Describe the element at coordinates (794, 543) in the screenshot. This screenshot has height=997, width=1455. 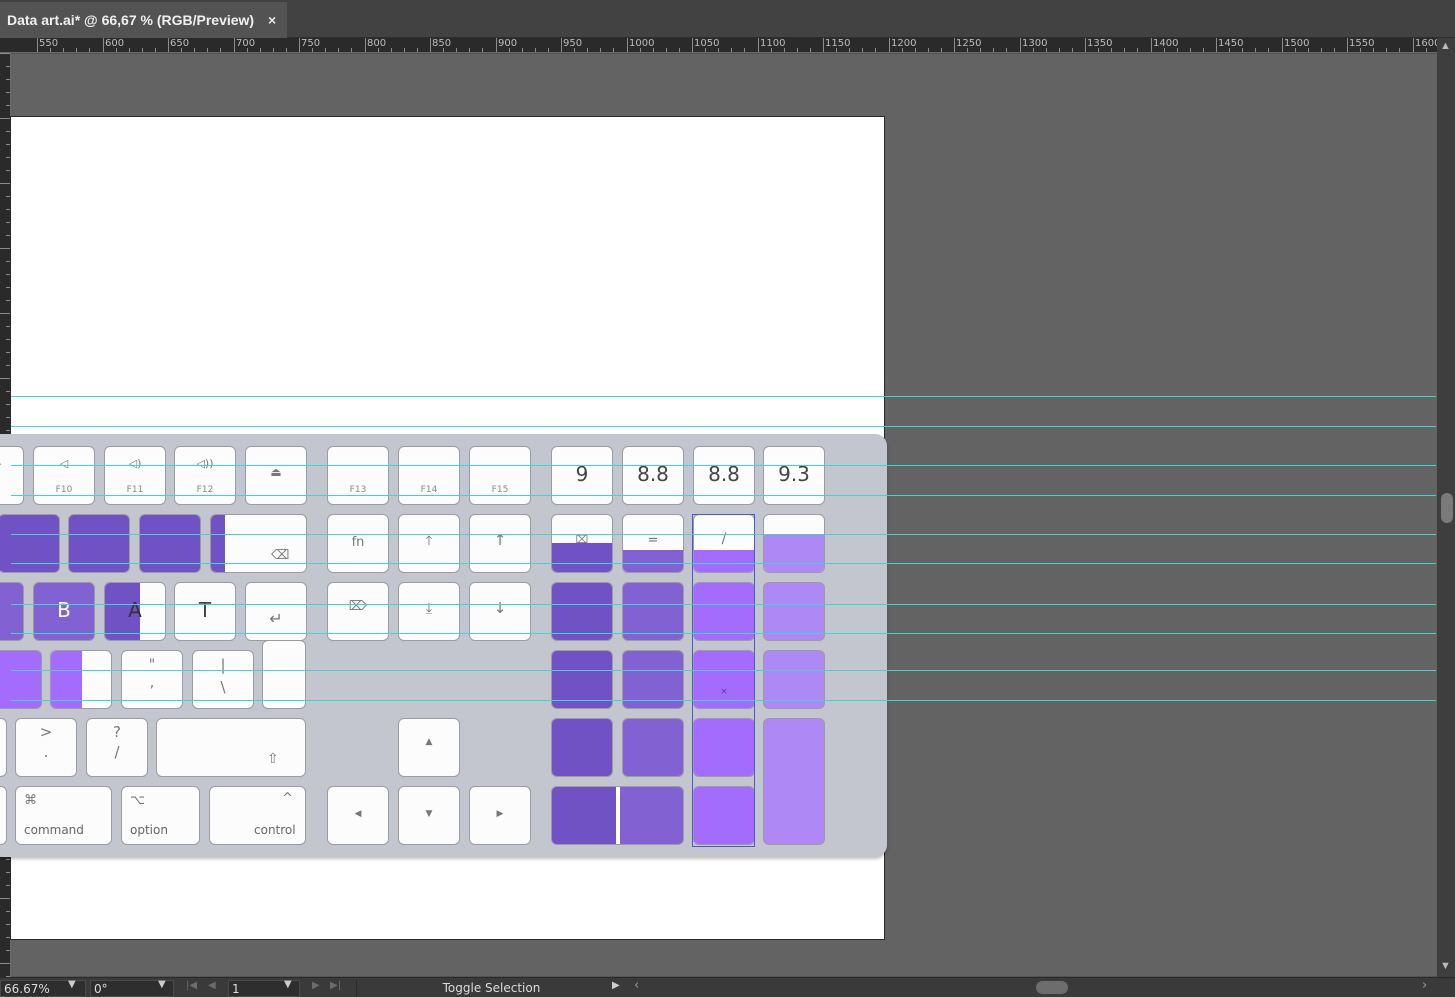
I see `numpad-multiply` at that location.